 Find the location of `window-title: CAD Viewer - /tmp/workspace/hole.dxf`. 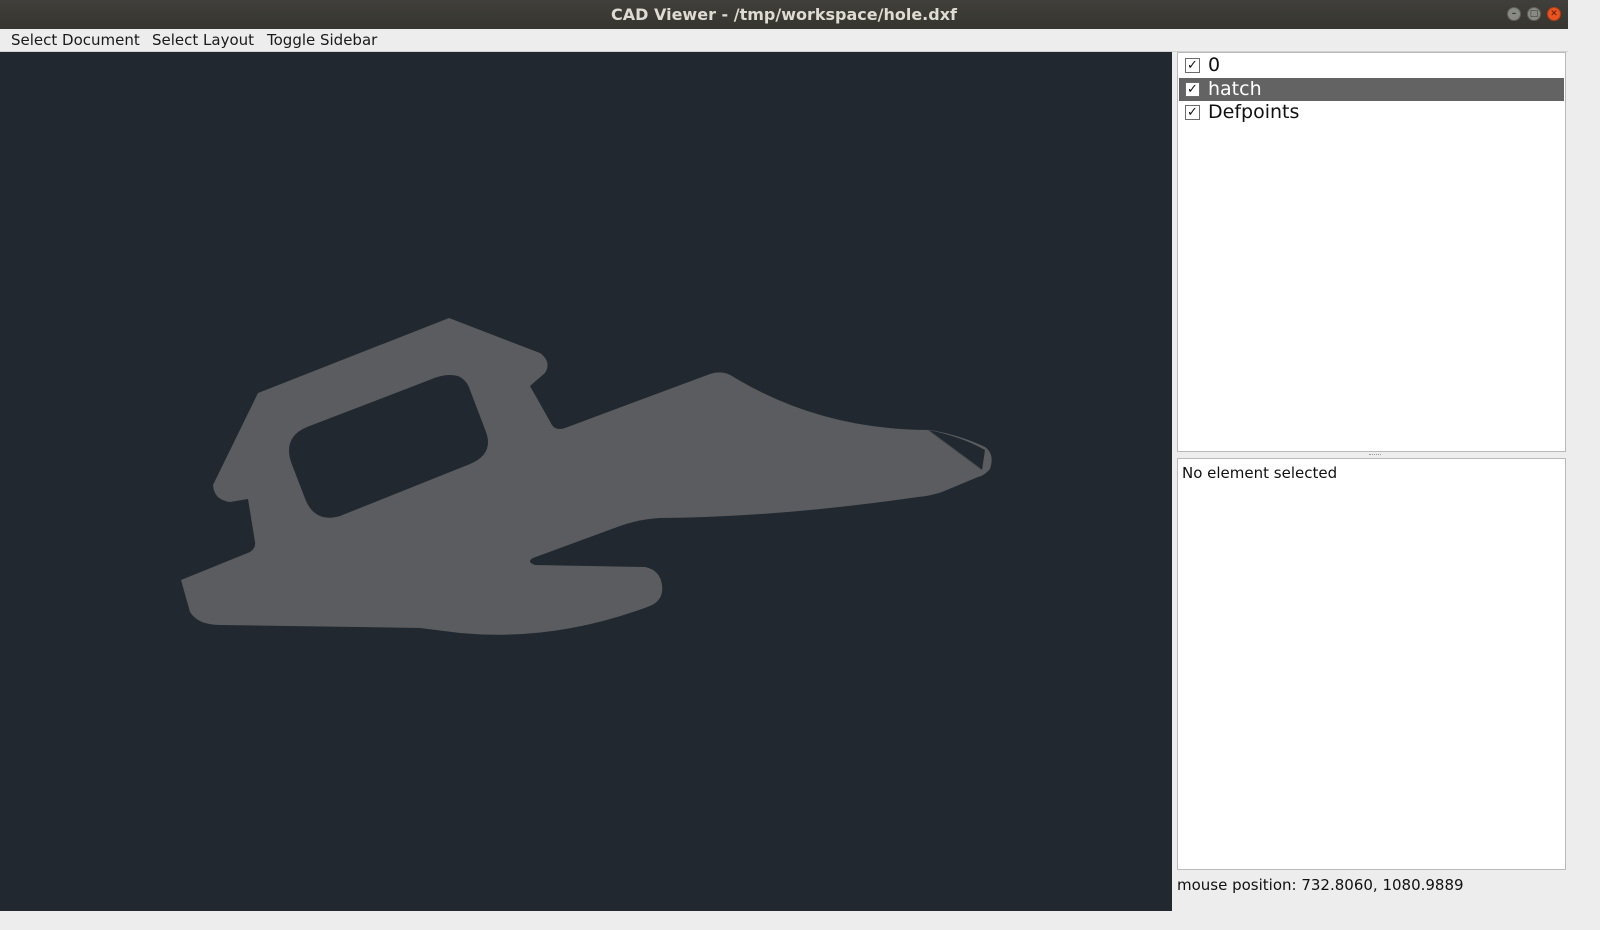

window-title: CAD Viewer - /tmp/workspace/hole.dxf is located at coordinates (784, 14).